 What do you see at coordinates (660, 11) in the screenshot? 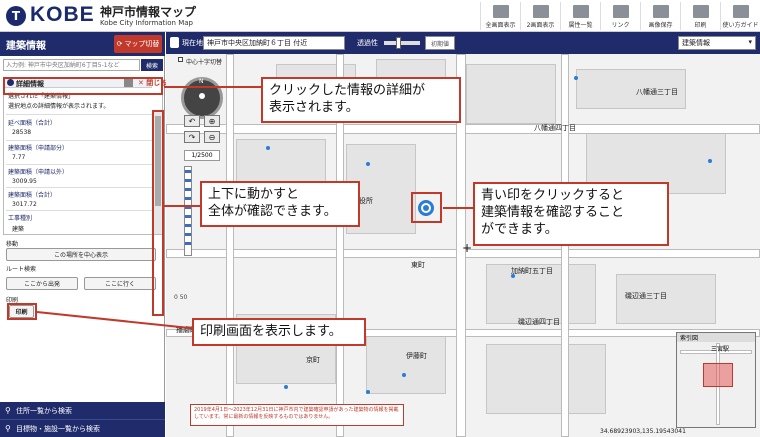
I see `save-image-icon` at bounding box center [660, 11].